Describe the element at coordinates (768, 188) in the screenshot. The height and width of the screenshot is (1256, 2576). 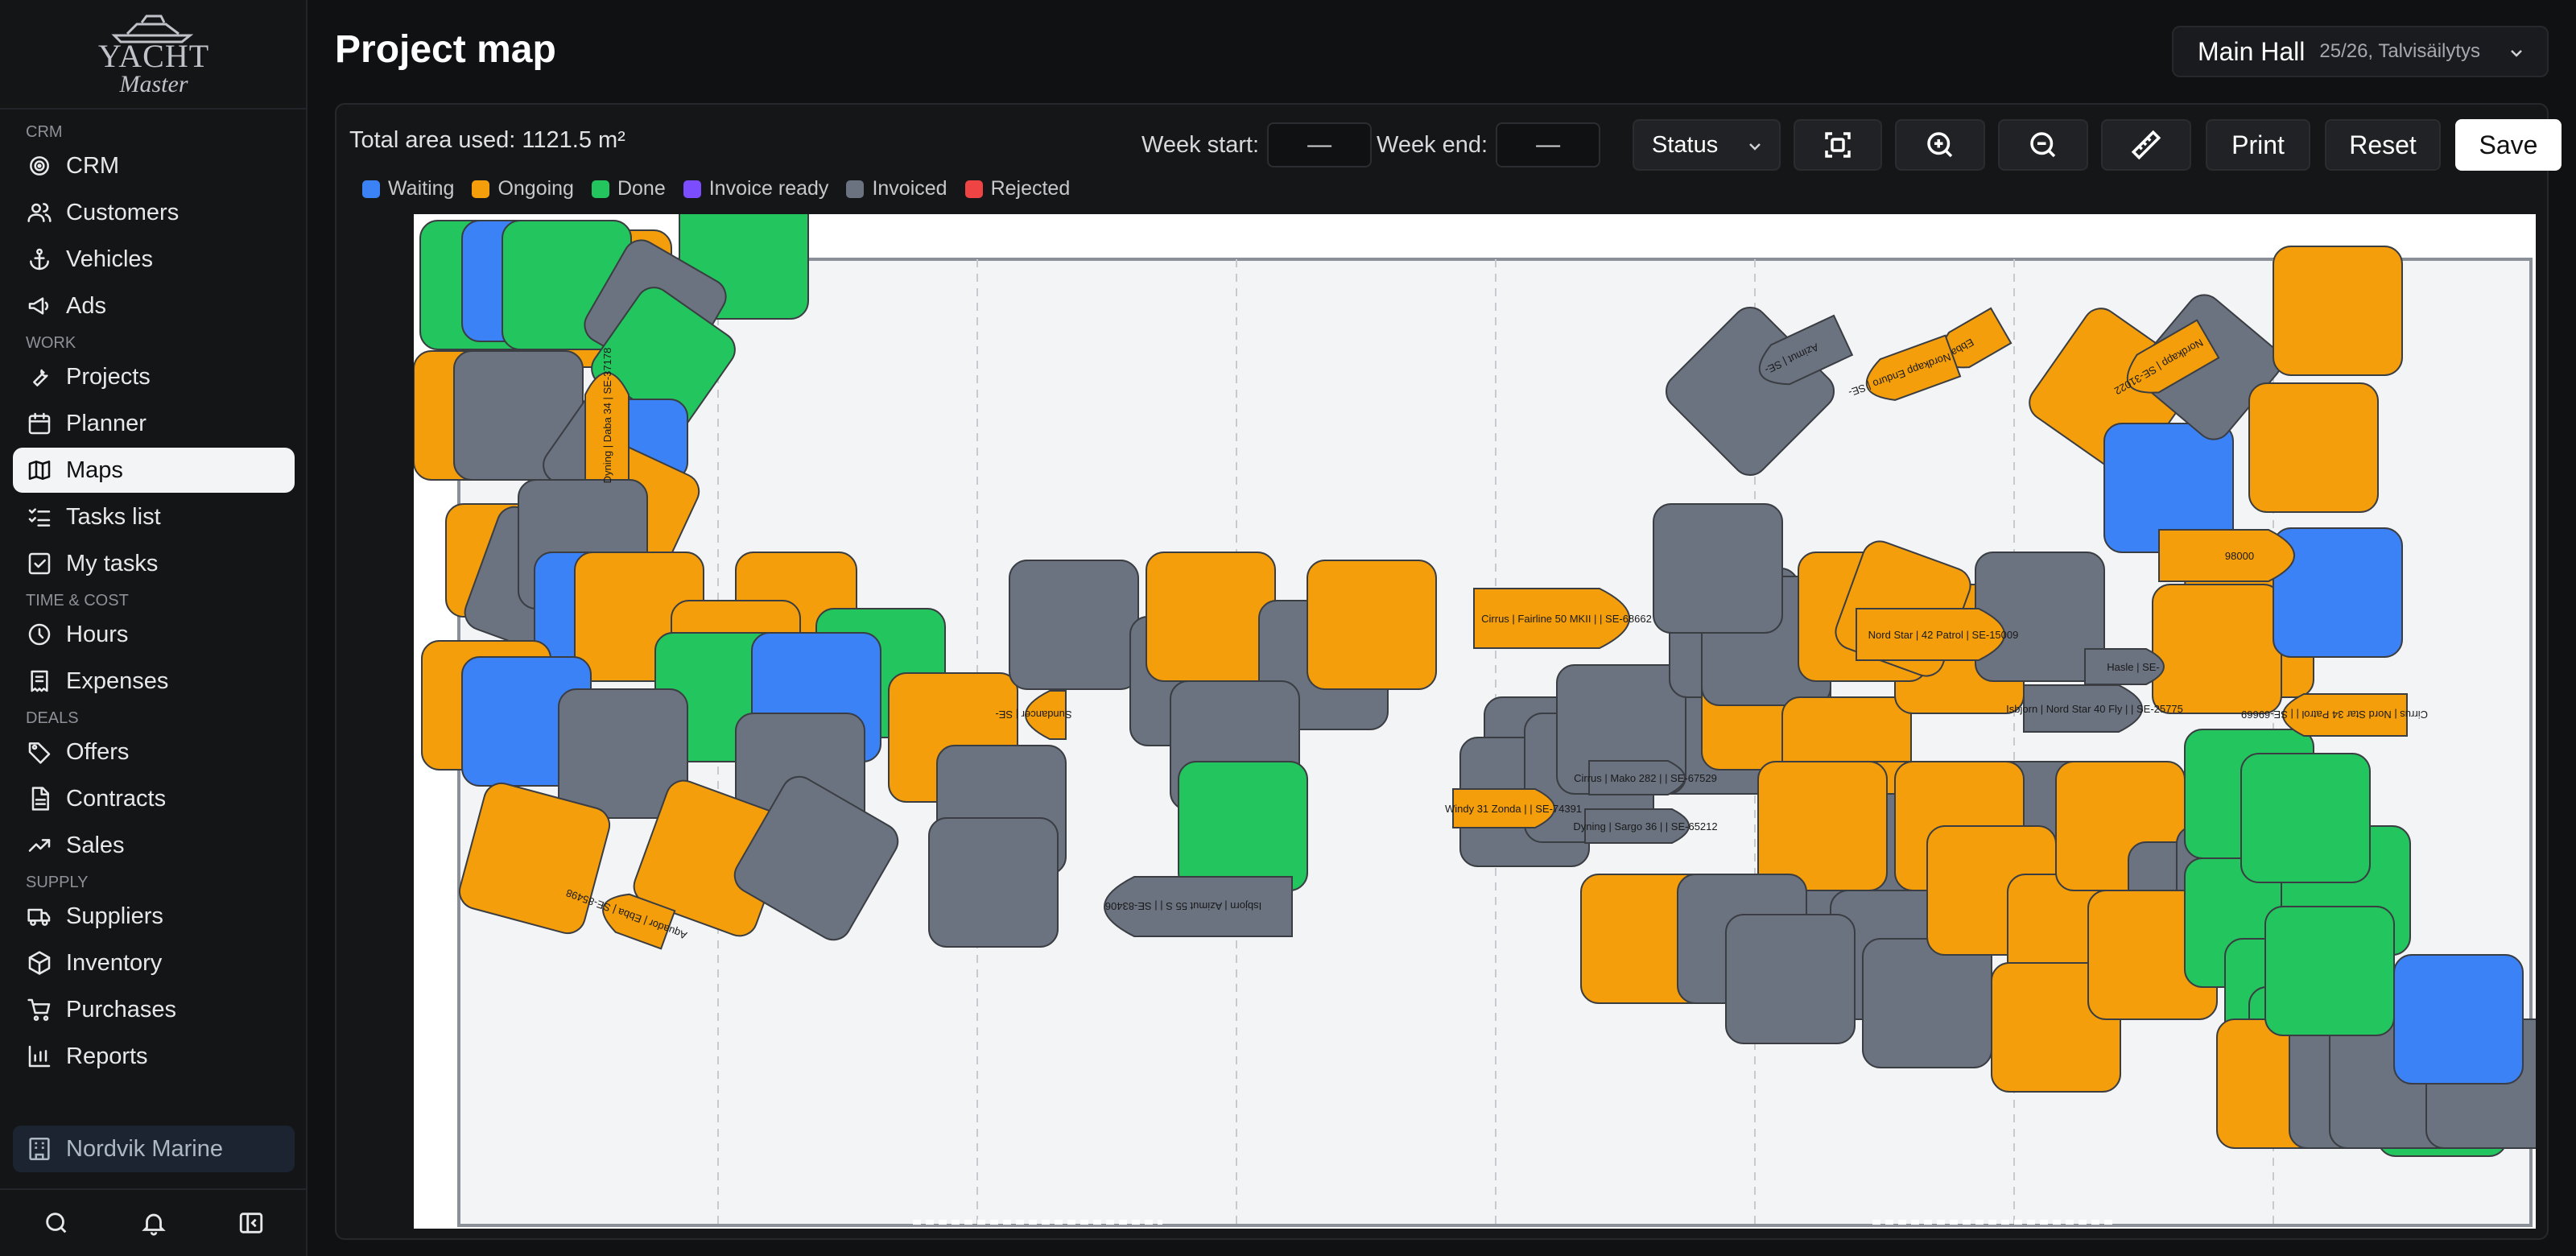
I see `legend-label: Invoice ready` at that location.